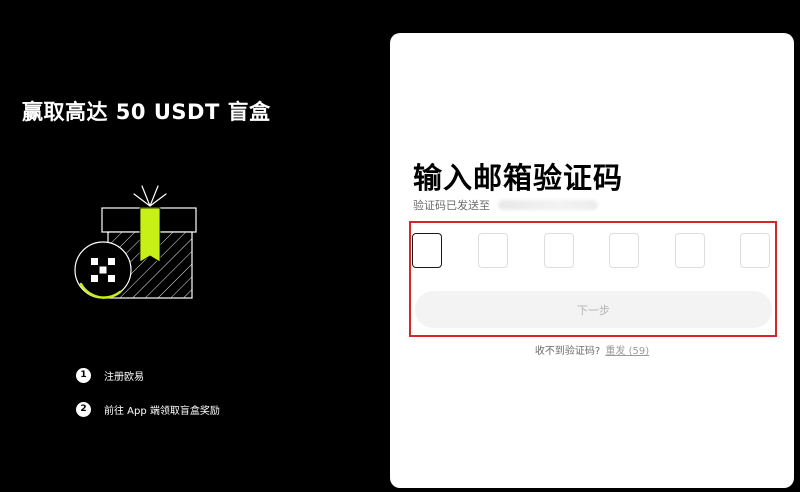  Describe the element at coordinates (567, 351) in the screenshot. I see `resend-prompt: 收不到验证码?` at that location.